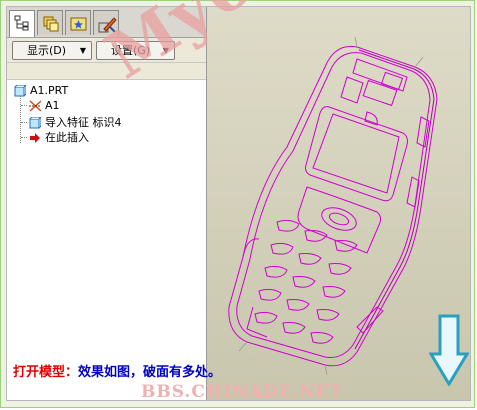  Describe the element at coordinates (449, 350) in the screenshot. I see `arrow-down-icon` at that location.